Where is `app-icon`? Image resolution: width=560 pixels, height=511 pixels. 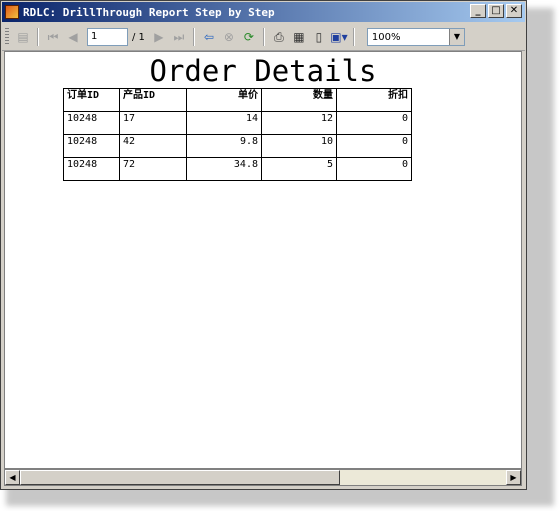
app-icon is located at coordinates (12, 12).